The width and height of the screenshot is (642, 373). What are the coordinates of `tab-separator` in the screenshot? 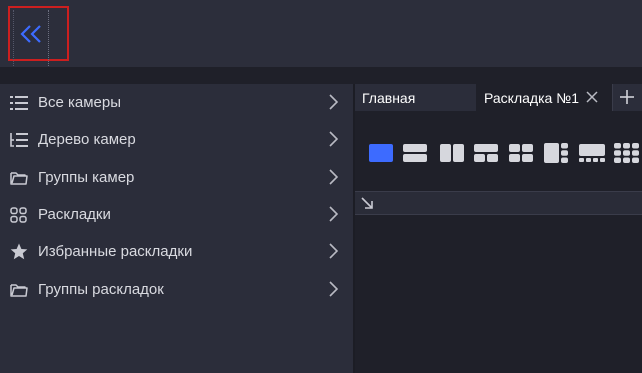 It's located at (612, 97).